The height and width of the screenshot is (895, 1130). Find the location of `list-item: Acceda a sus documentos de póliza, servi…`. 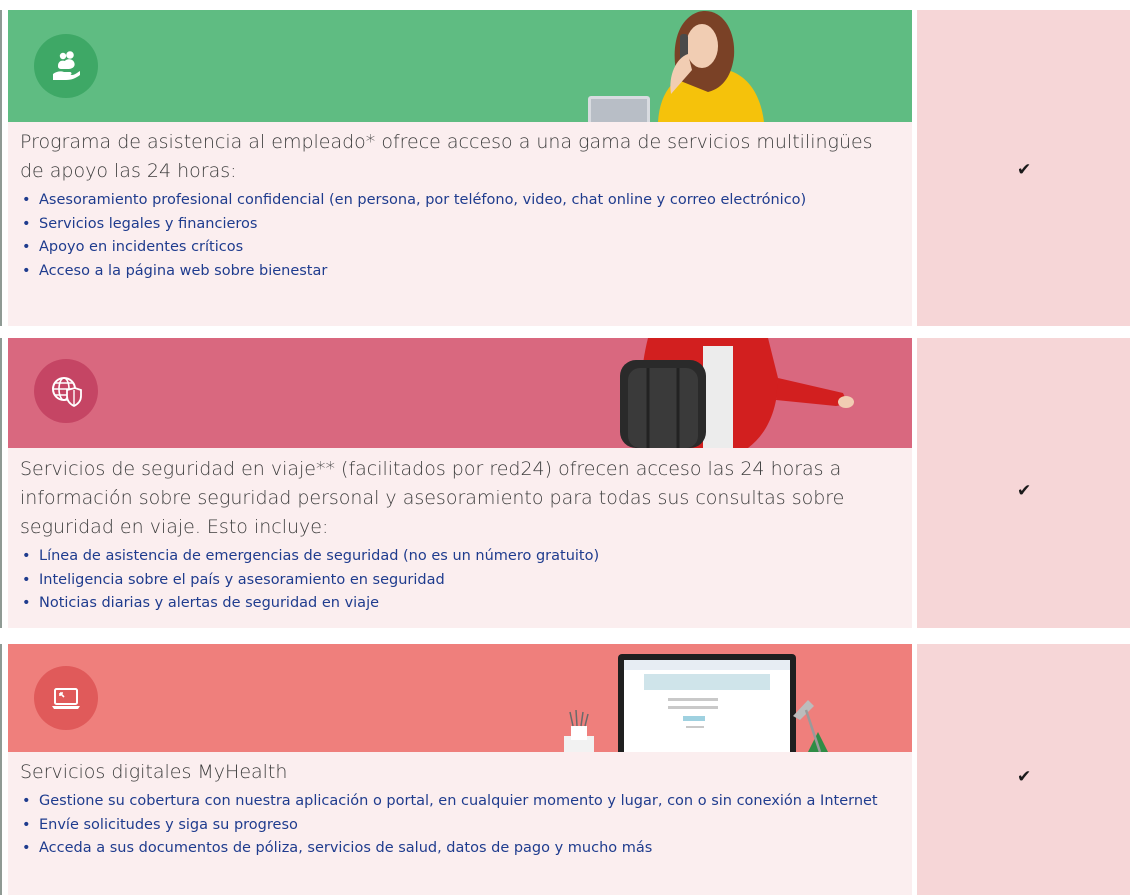

list-item: Acceda a sus documentos de póliza, servi… is located at coordinates (456, 849).